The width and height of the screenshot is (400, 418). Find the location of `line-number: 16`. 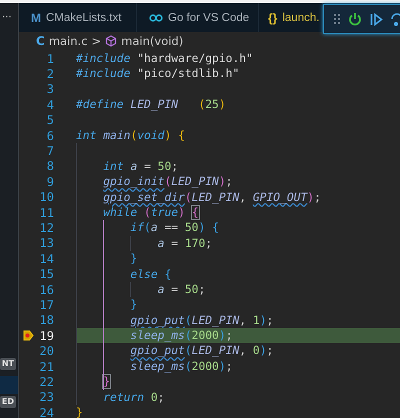

line-number: 16 is located at coordinates (47, 289).